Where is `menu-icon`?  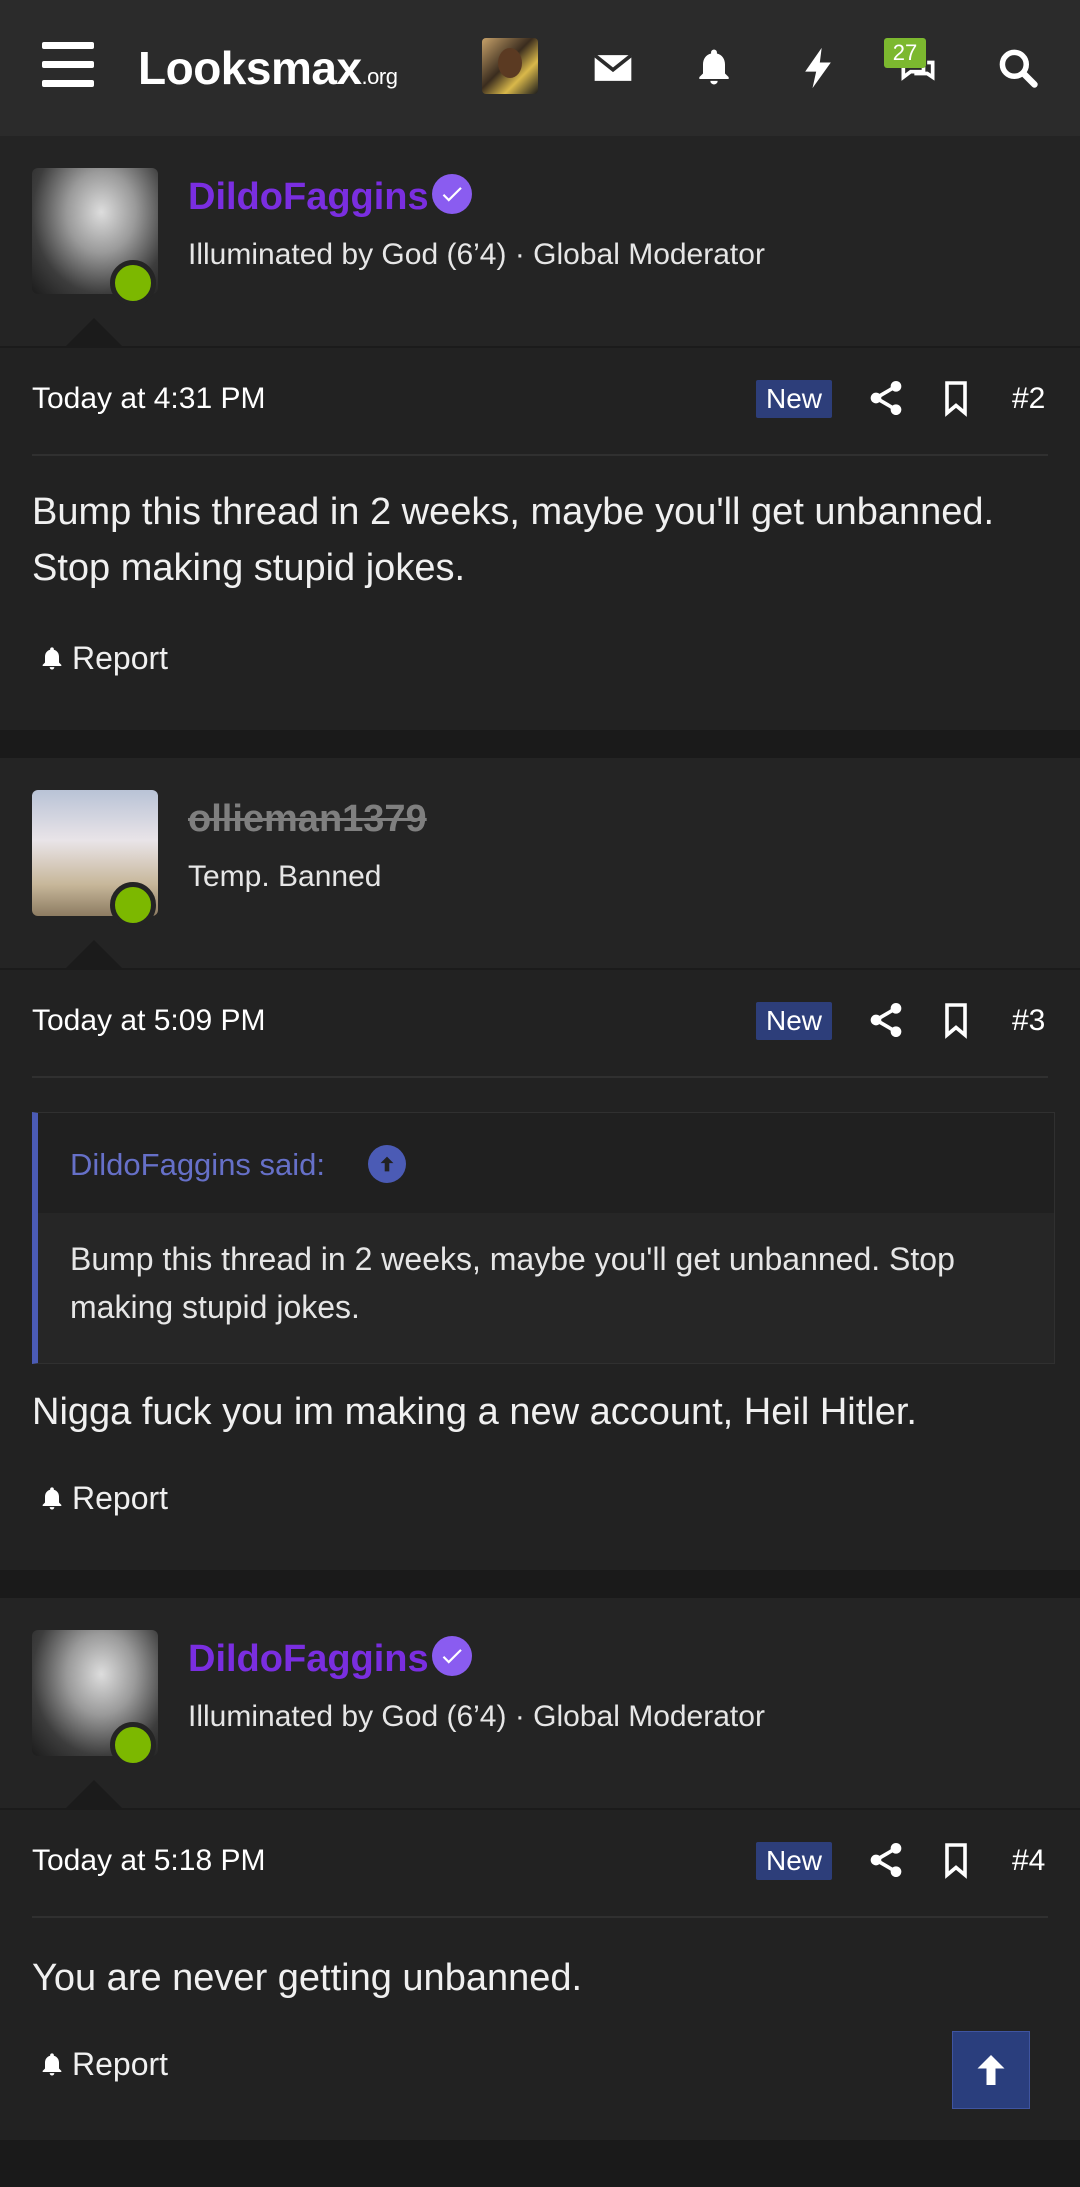 menu-icon is located at coordinates (68, 65).